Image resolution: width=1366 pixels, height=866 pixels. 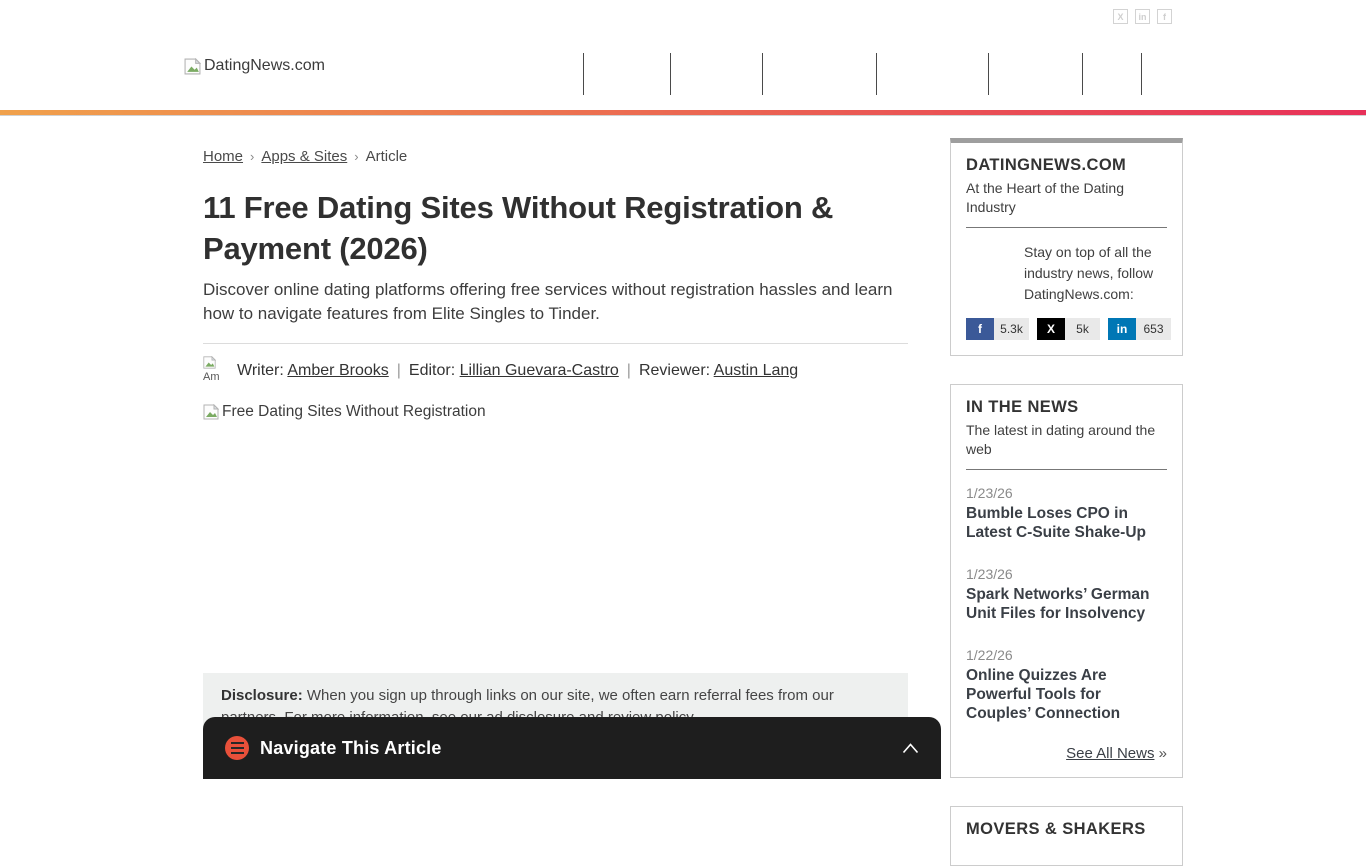 I want to click on about-heading: DATINGNEWS.COM, so click(x=1046, y=165).